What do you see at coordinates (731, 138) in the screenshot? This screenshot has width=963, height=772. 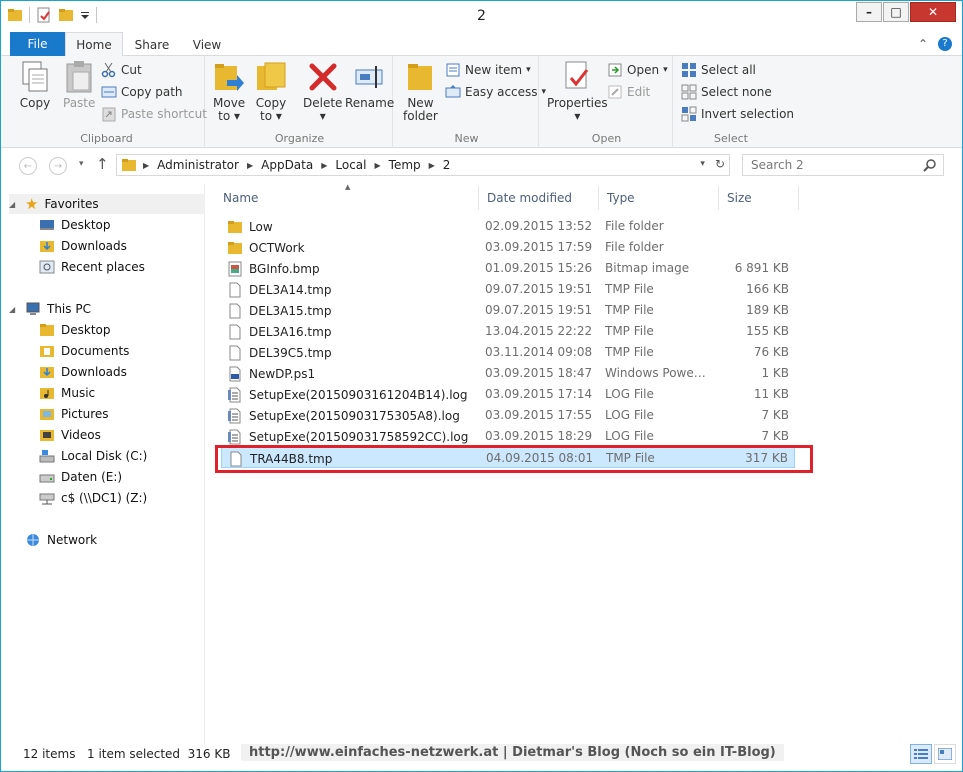 I see `select-group-label: Select` at bounding box center [731, 138].